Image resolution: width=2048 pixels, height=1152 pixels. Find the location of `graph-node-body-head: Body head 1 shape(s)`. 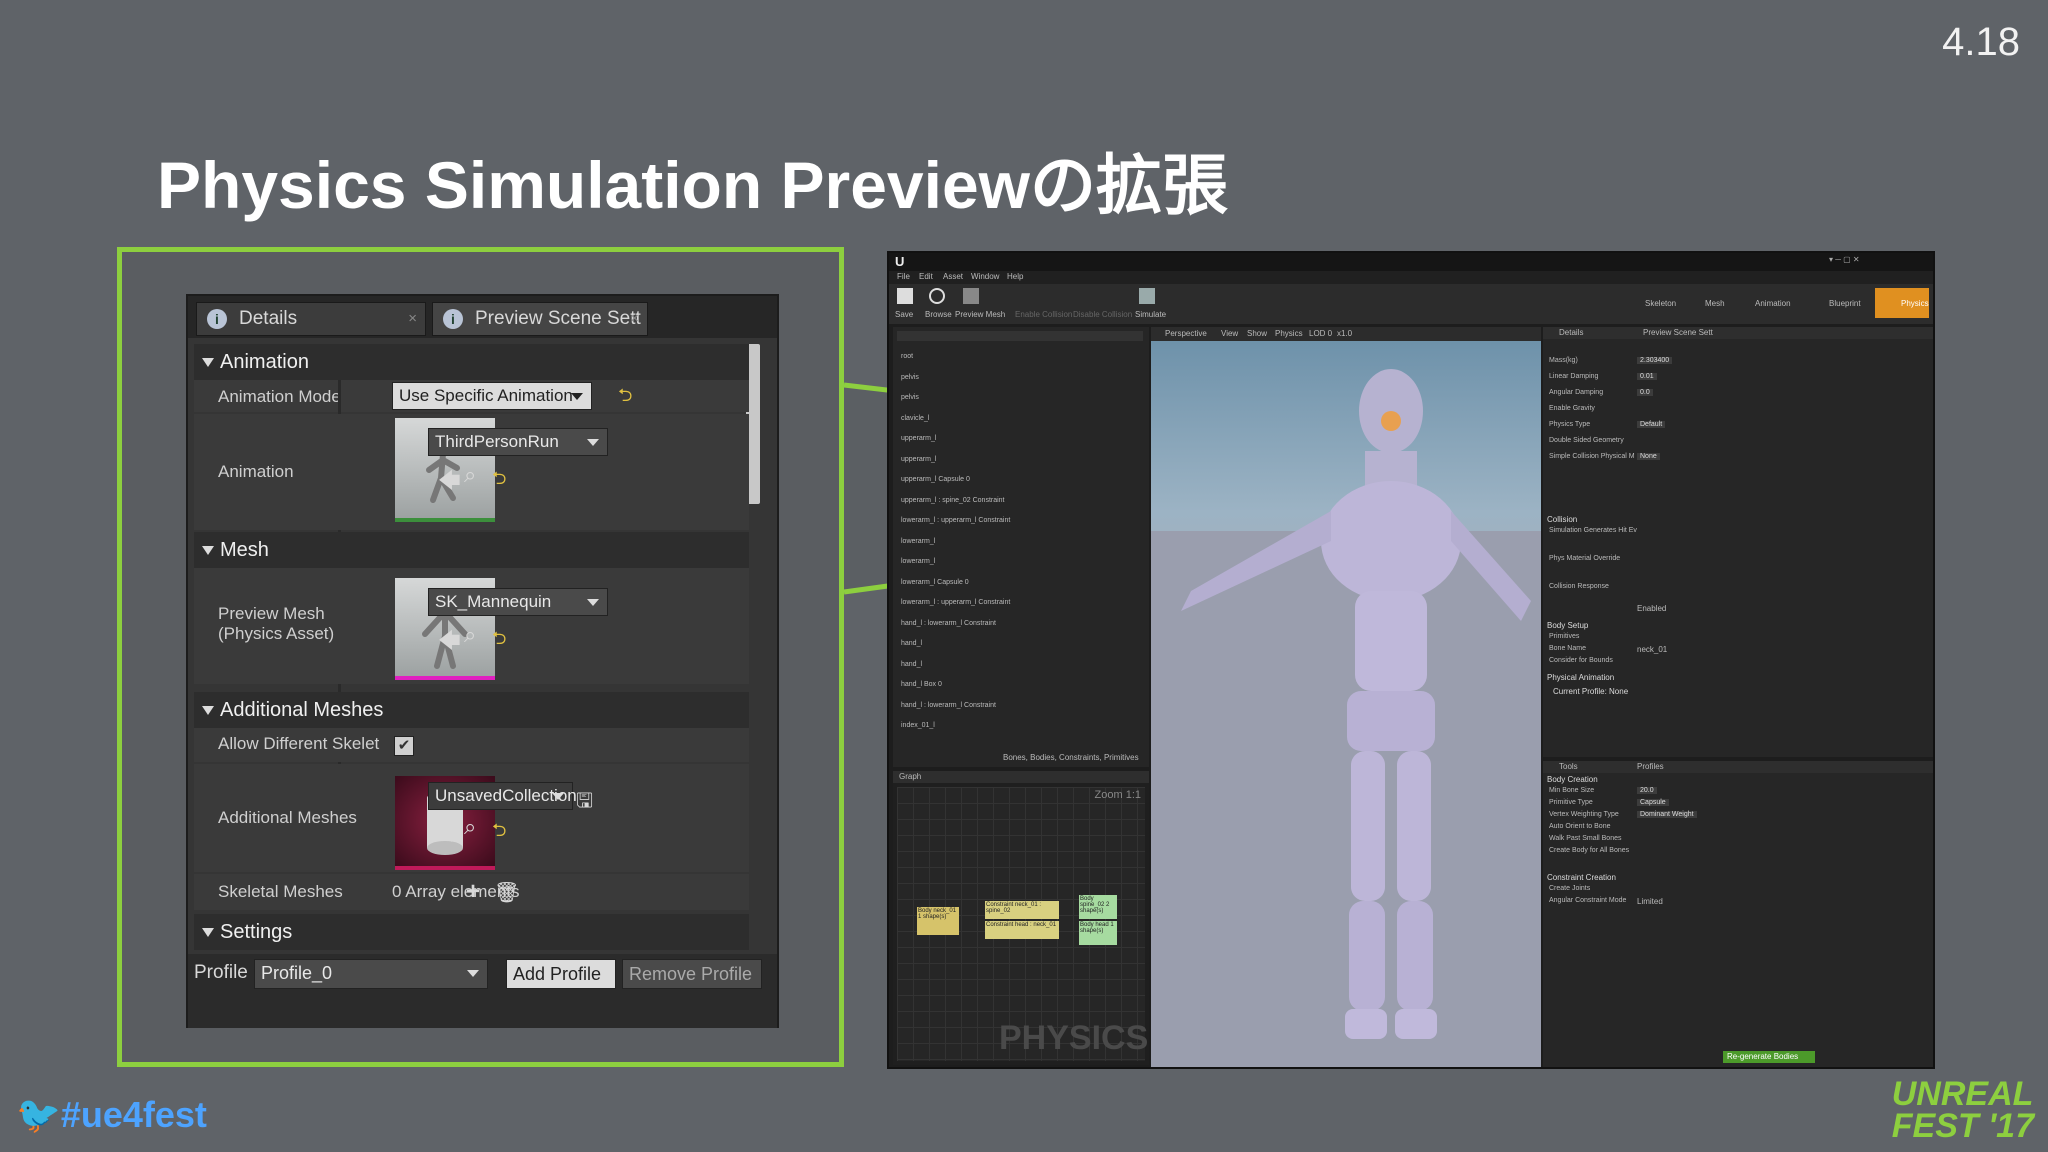

graph-node-body-head: Body head 1 shape(s) is located at coordinates (1098, 933).